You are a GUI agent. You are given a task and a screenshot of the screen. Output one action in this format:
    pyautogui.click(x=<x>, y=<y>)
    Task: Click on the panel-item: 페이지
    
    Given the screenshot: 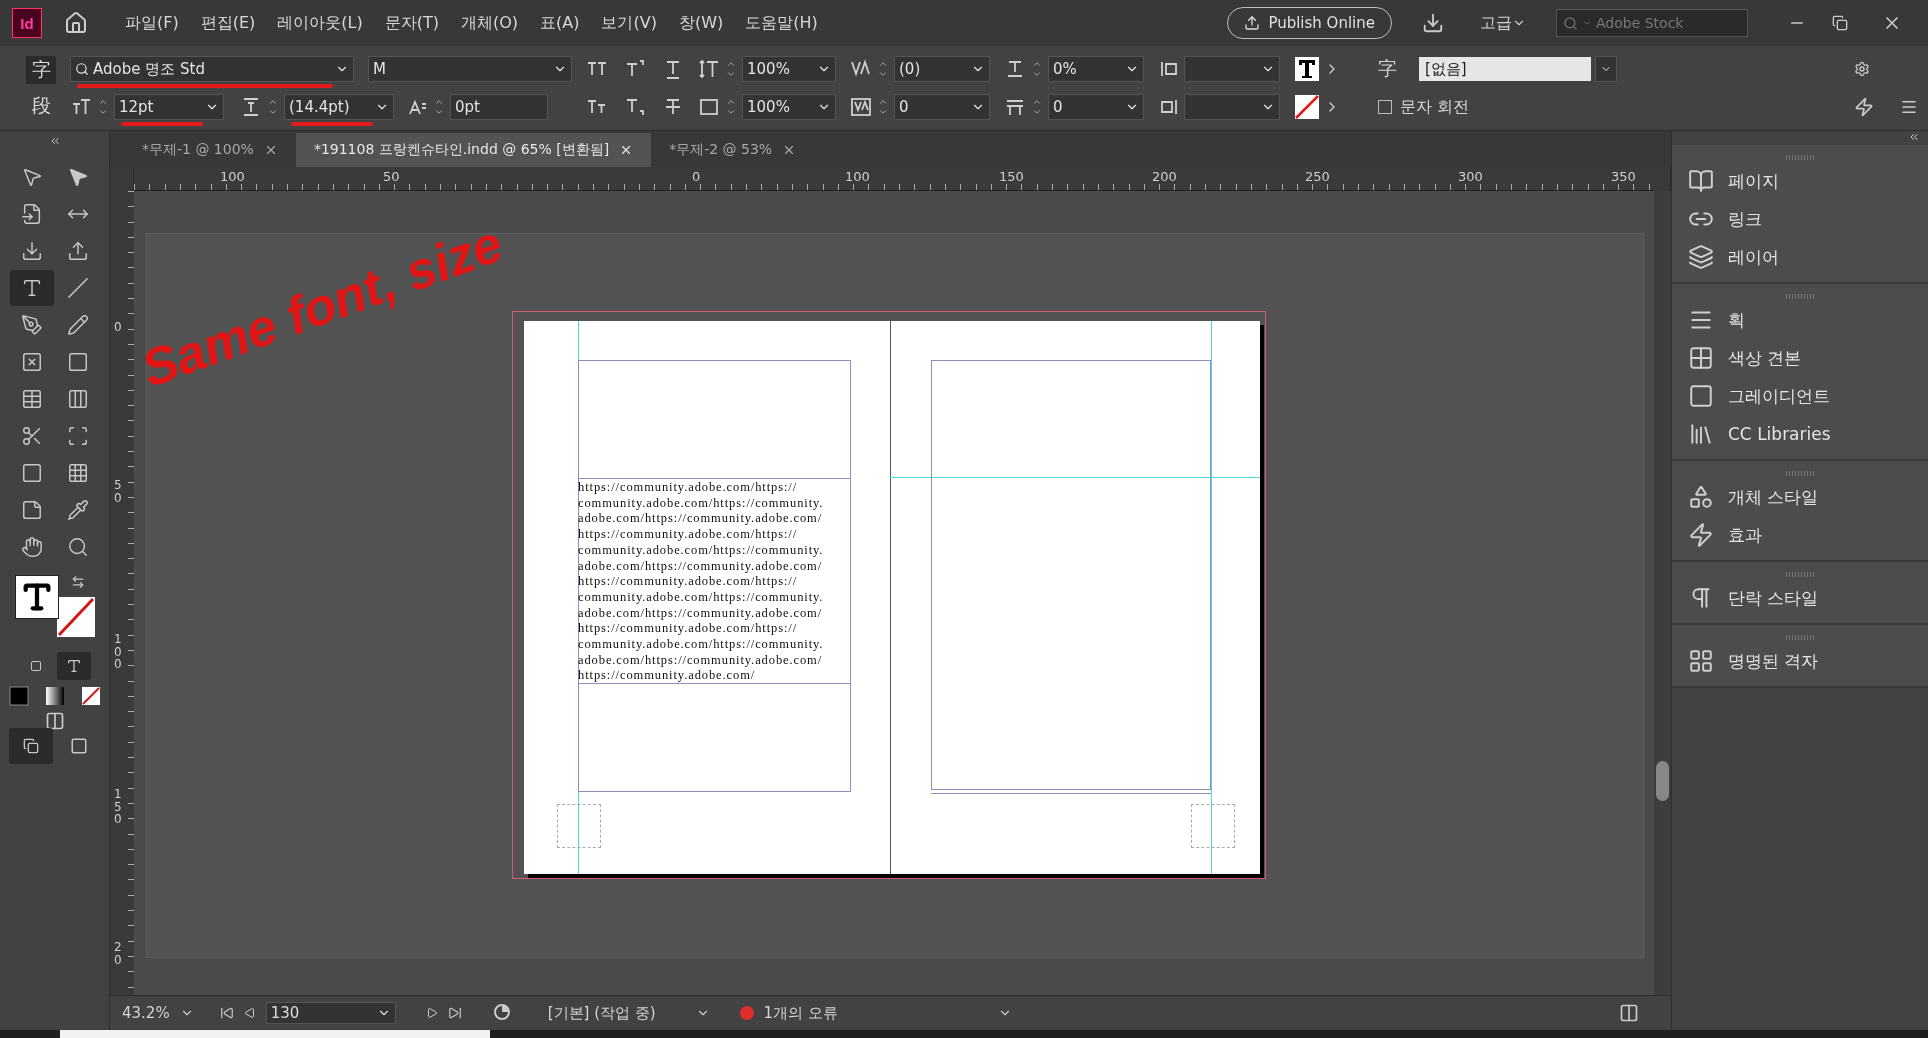 What is the action you would take?
    pyautogui.click(x=1800, y=181)
    